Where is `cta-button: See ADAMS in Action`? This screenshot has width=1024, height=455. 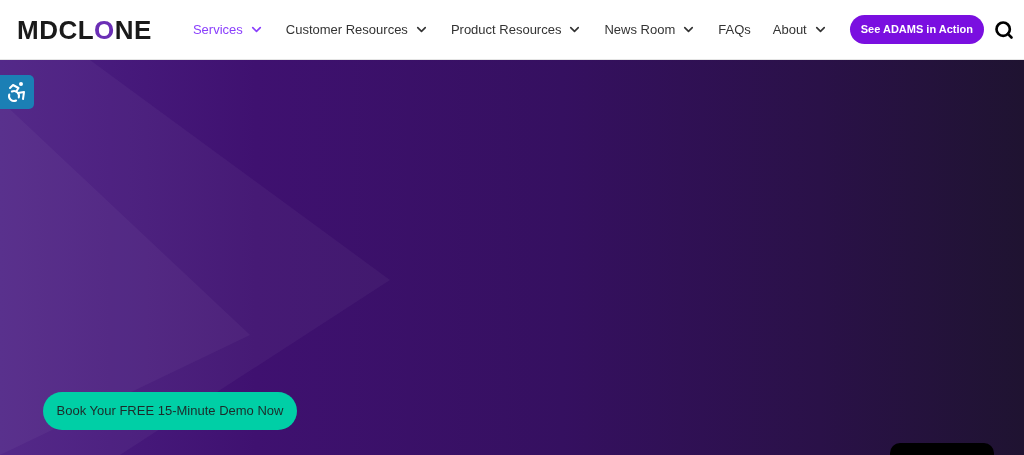
cta-button: See ADAMS in Action is located at coordinates (916, 29).